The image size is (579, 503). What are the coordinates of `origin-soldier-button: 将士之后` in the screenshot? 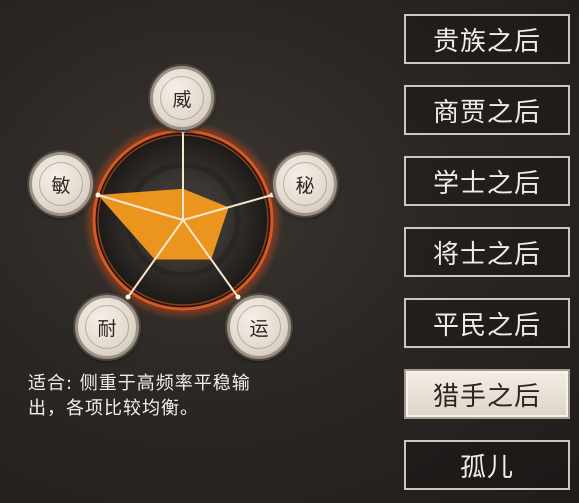 It's located at (487, 252).